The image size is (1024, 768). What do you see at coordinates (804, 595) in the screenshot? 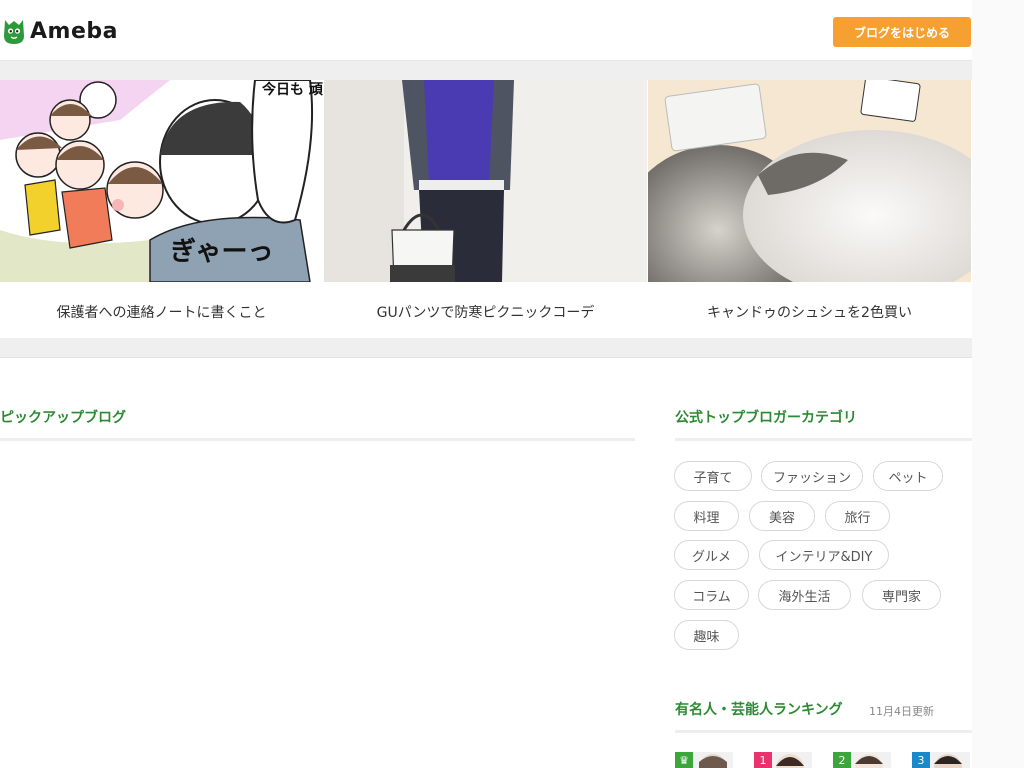
I see `category-tag: 海外生活` at bounding box center [804, 595].